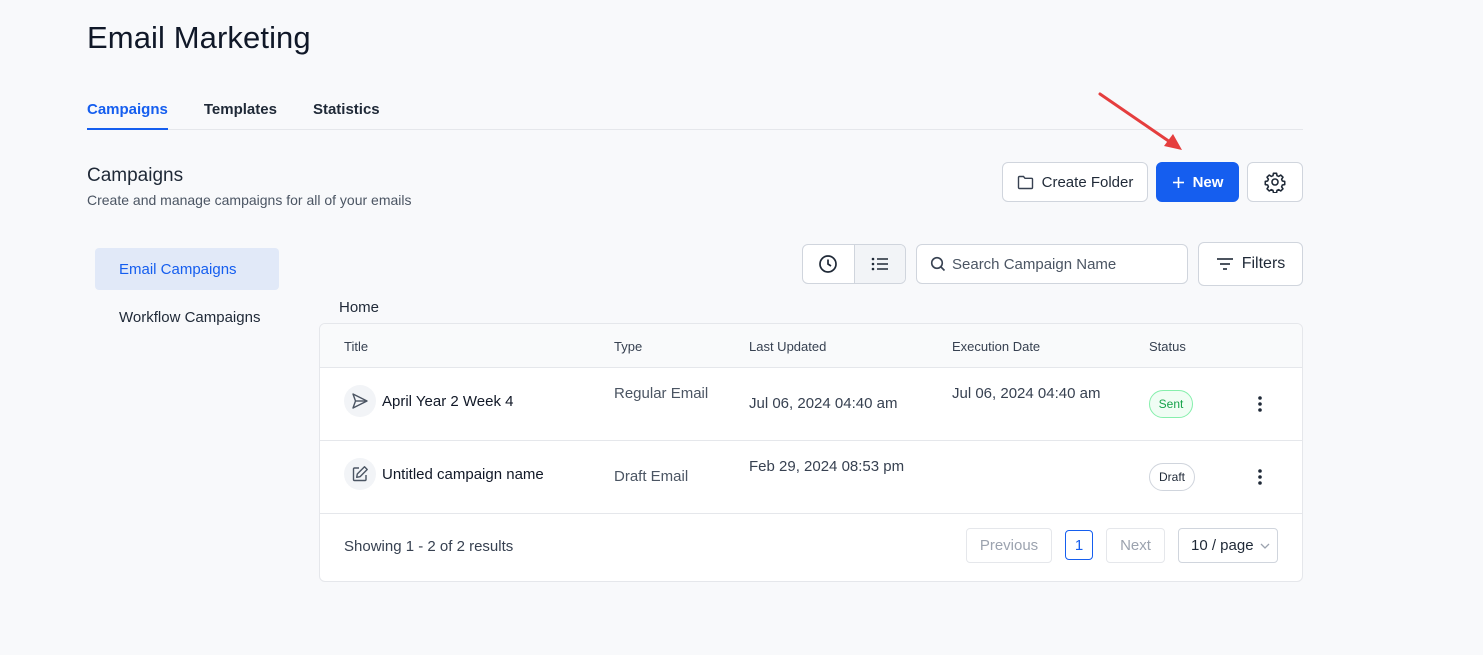  What do you see at coordinates (1178, 182) in the screenshot?
I see `plus-icon` at bounding box center [1178, 182].